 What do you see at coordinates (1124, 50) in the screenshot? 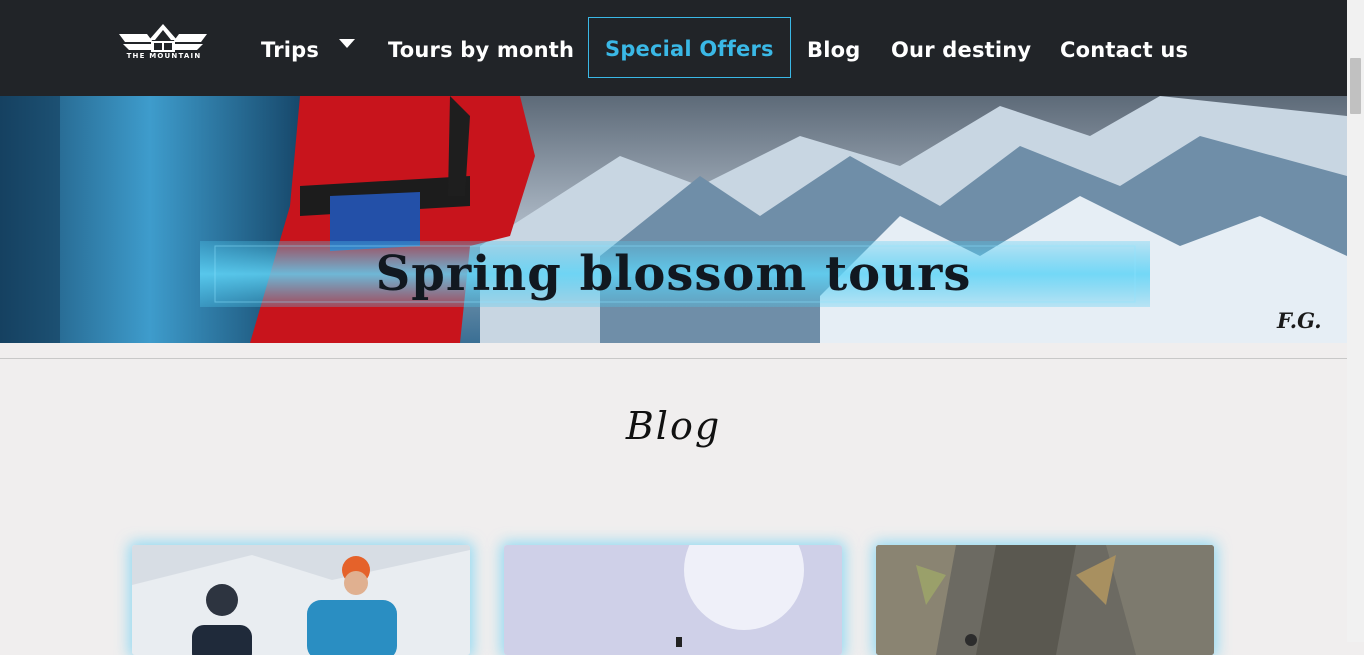
I see `nav-contact-us: Contact us` at bounding box center [1124, 50].